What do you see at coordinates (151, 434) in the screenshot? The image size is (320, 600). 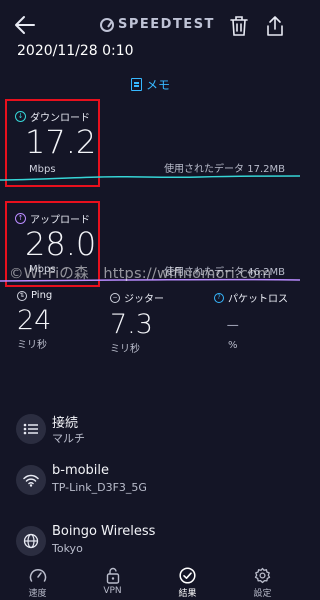 I see `connection-type-row: 接続 マルチ` at bounding box center [151, 434].